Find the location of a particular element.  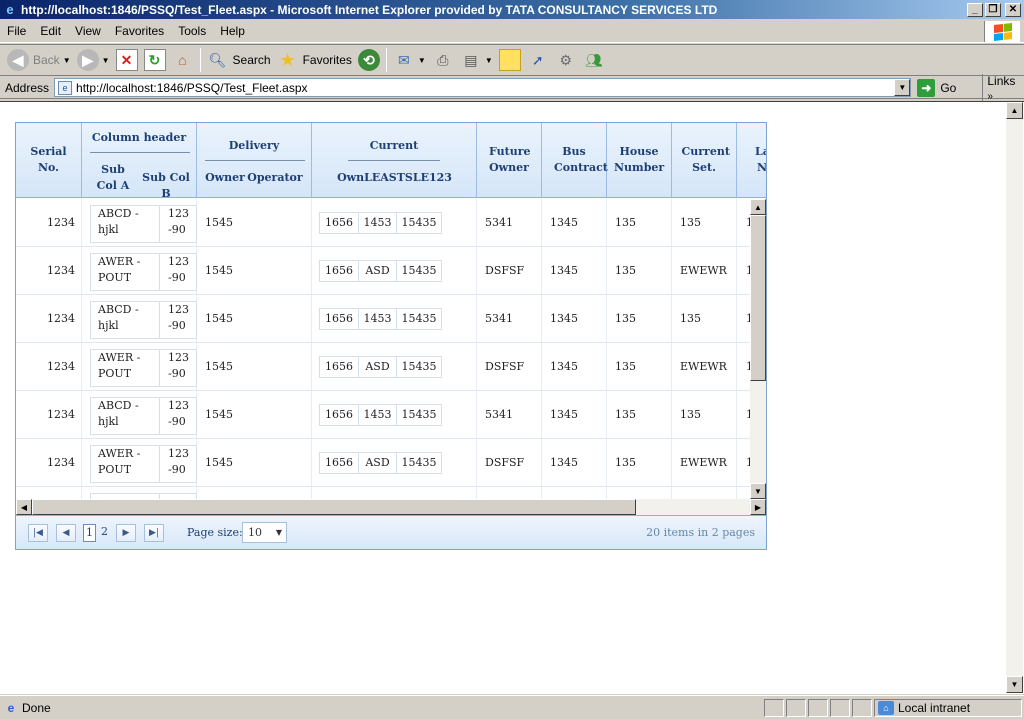

status-text: Done is located at coordinates (36, 707).